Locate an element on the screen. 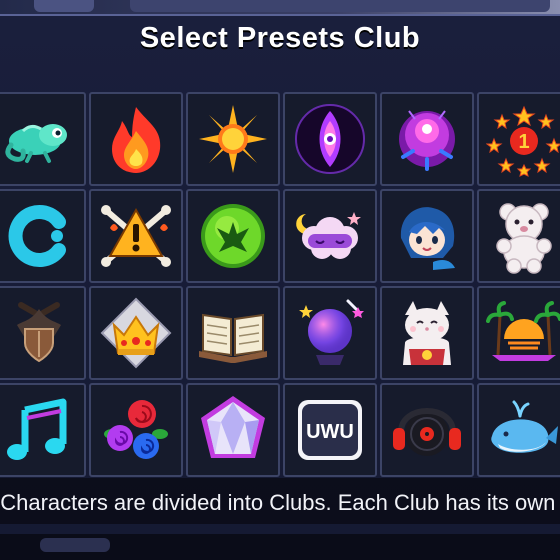 The image size is (560, 560). uwu-label: UWU is located at coordinates (330, 432).